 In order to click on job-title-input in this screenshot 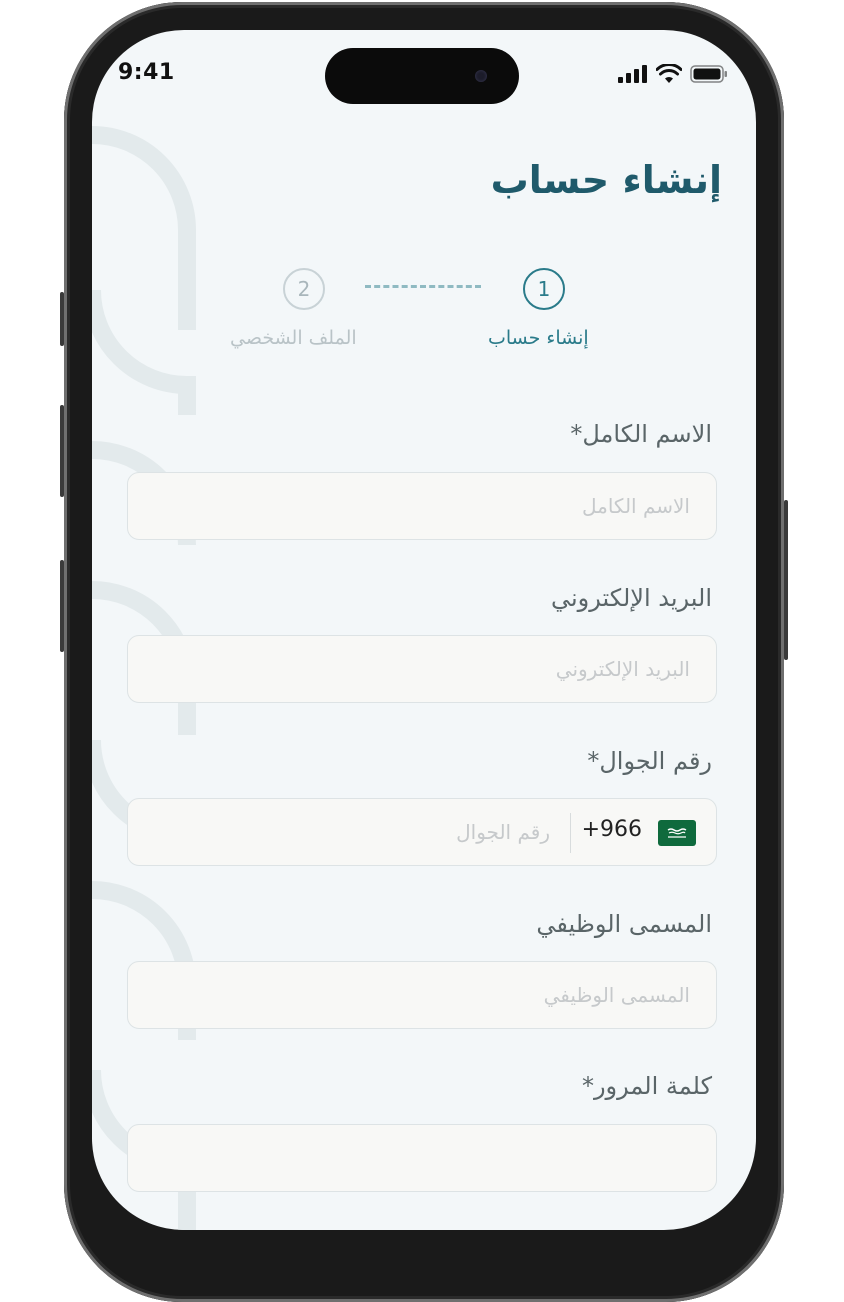, I will do `click(422, 995)`.